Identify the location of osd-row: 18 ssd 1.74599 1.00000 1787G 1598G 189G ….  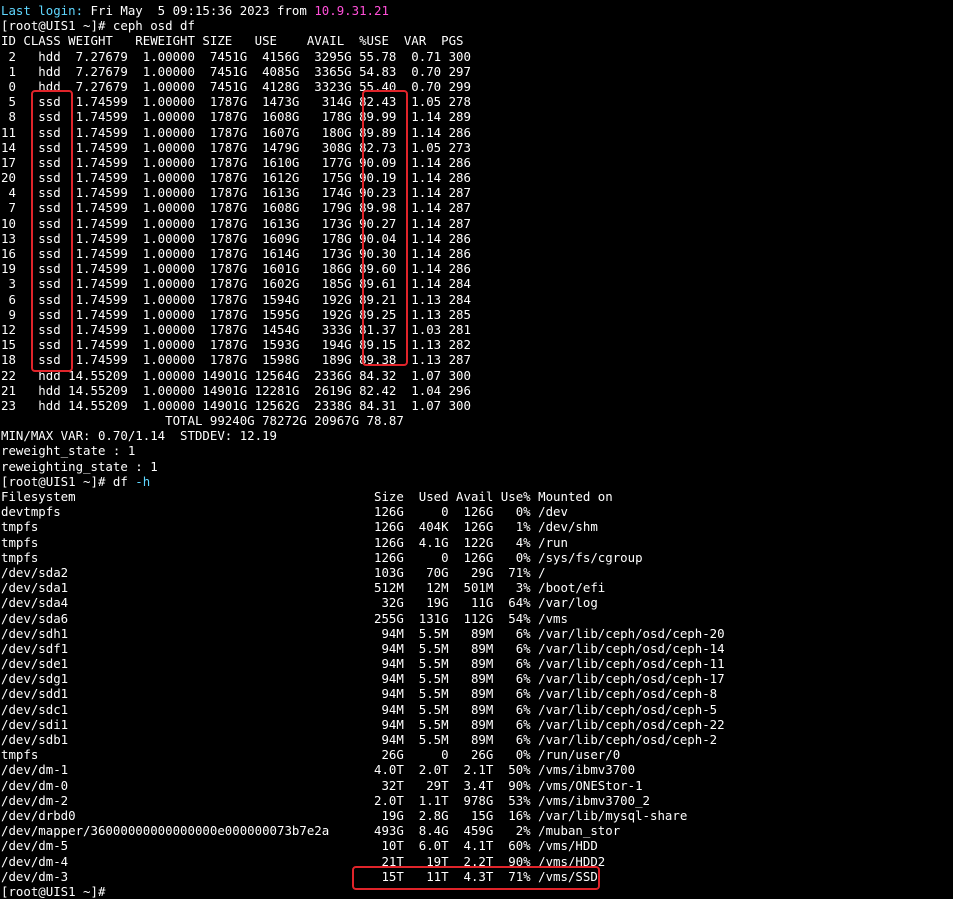
(236, 360).